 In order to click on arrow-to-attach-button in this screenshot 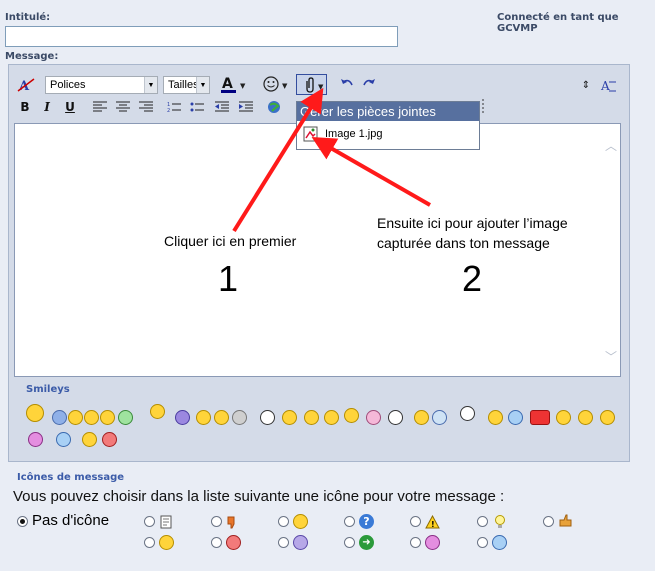, I will do `click(278, 160)`.